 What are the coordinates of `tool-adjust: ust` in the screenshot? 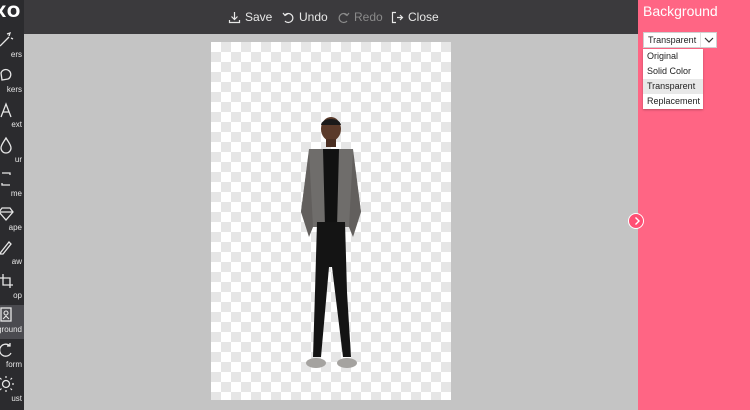 It's located at (12, 391).